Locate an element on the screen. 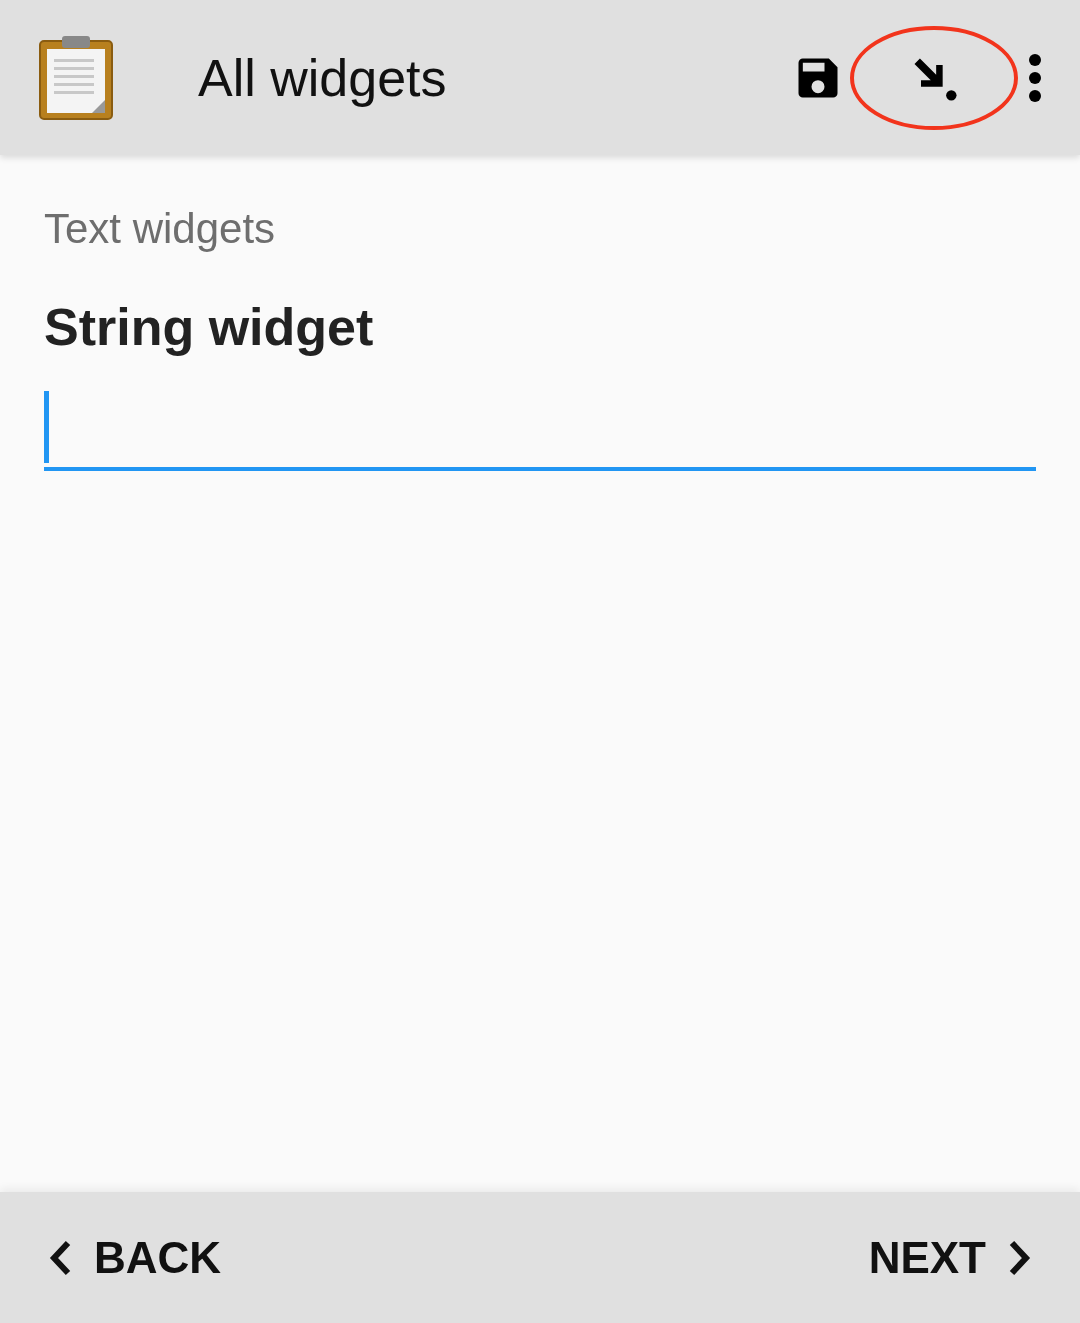 Image resolution: width=1080 pixels, height=1323 pixels. menu-icon is located at coordinates (1035, 77).